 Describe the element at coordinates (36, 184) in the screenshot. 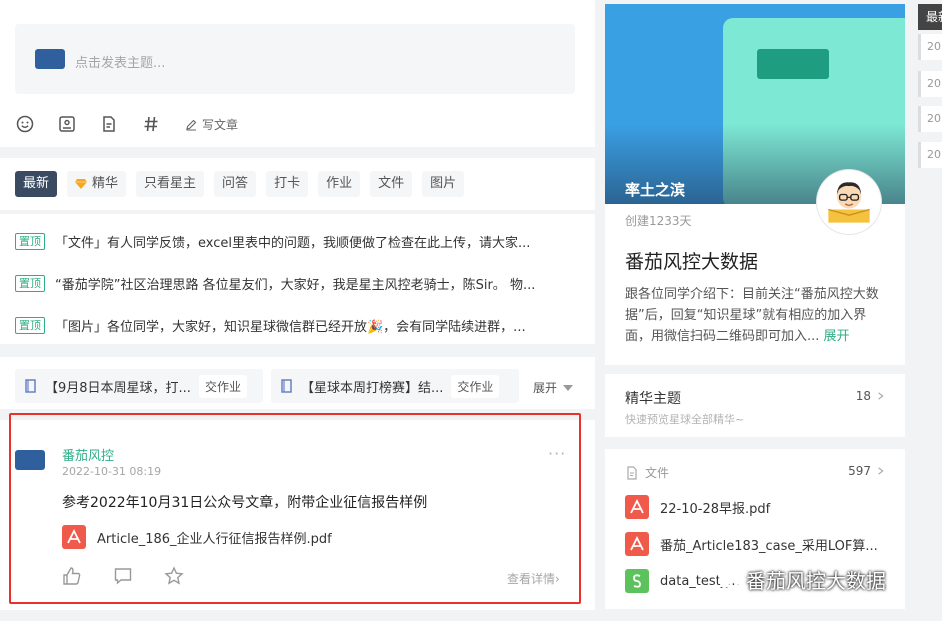

I see `tab-latest: 最新` at that location.